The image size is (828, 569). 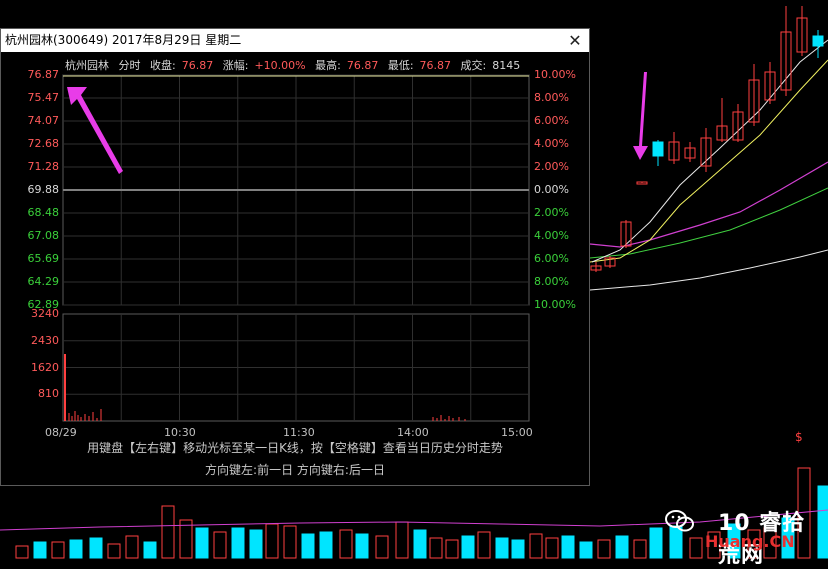 I want to click on price-tick-label: 75.47, so click(x=43, y=97).